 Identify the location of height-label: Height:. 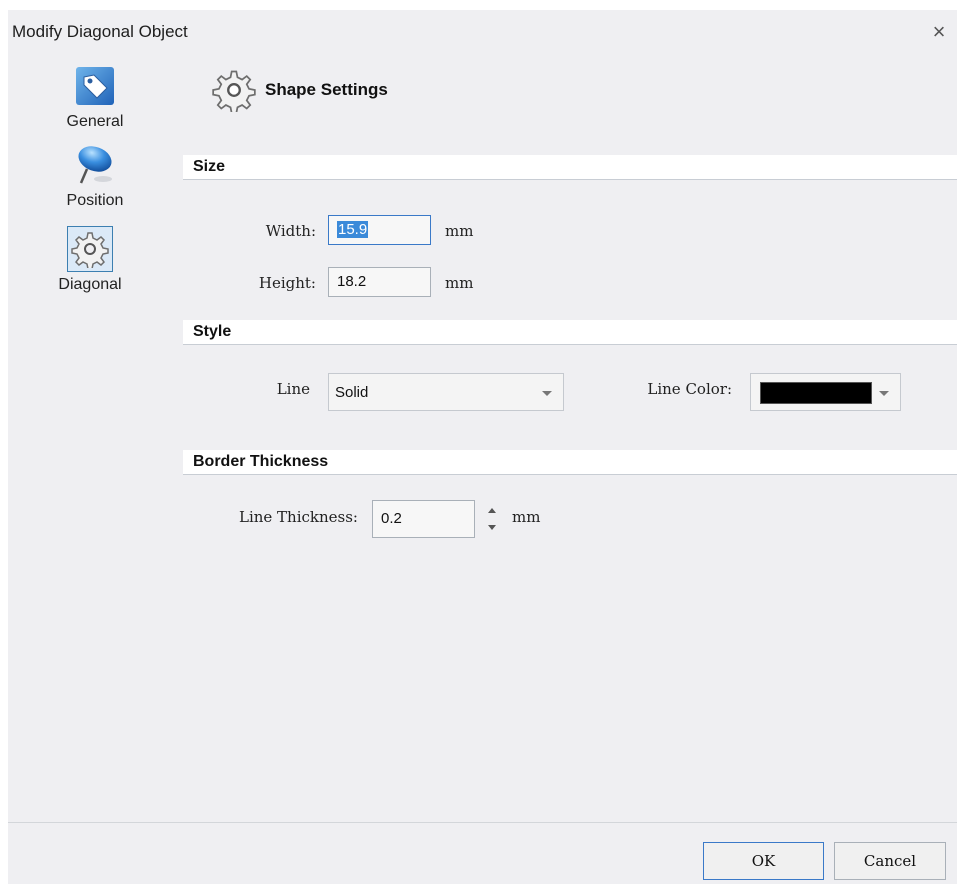
(287, 283).